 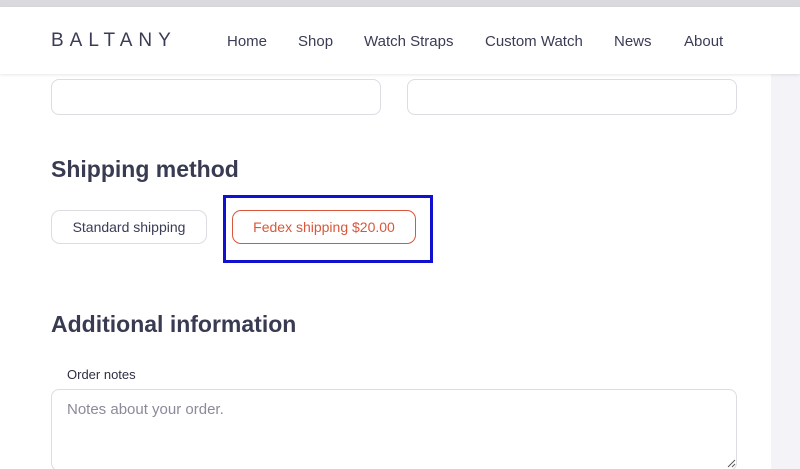 What do you see at coordinates (145, 169) in the screenshot?
I see `shipping-method-heading: Shipping method` at bounding box center [145, 169].